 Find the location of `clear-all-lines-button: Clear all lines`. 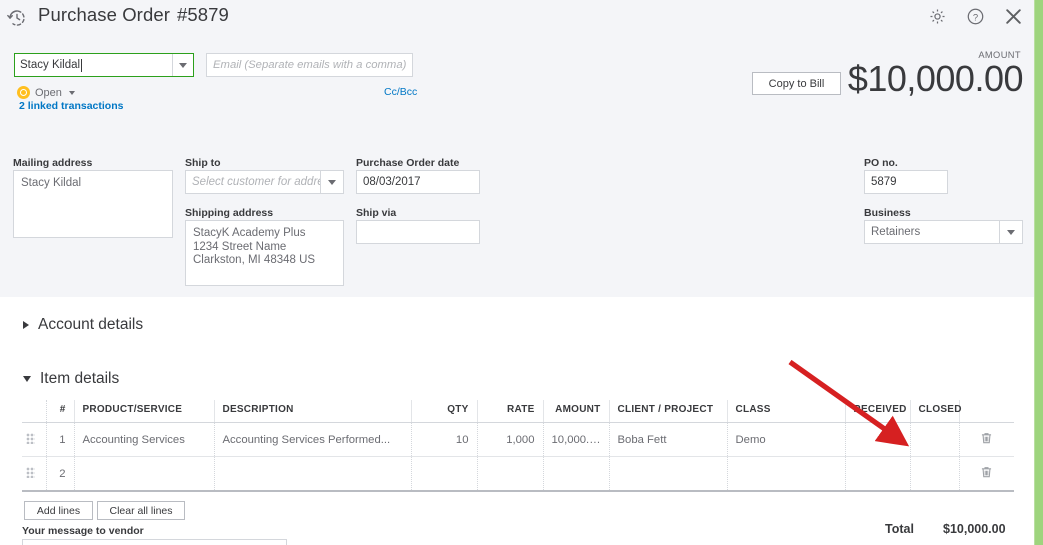

clear-all-lines-button: Clear all lines is located at coordinates (141, 510).